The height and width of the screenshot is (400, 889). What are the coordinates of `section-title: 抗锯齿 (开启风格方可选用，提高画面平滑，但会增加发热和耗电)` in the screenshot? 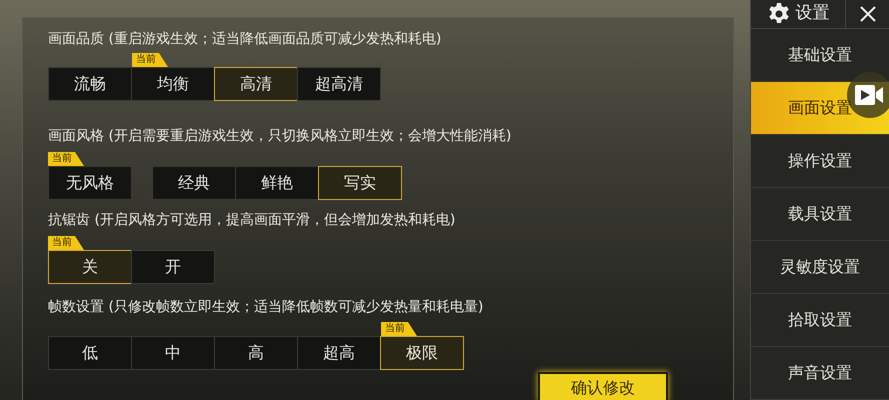 It's located at (252, 220).